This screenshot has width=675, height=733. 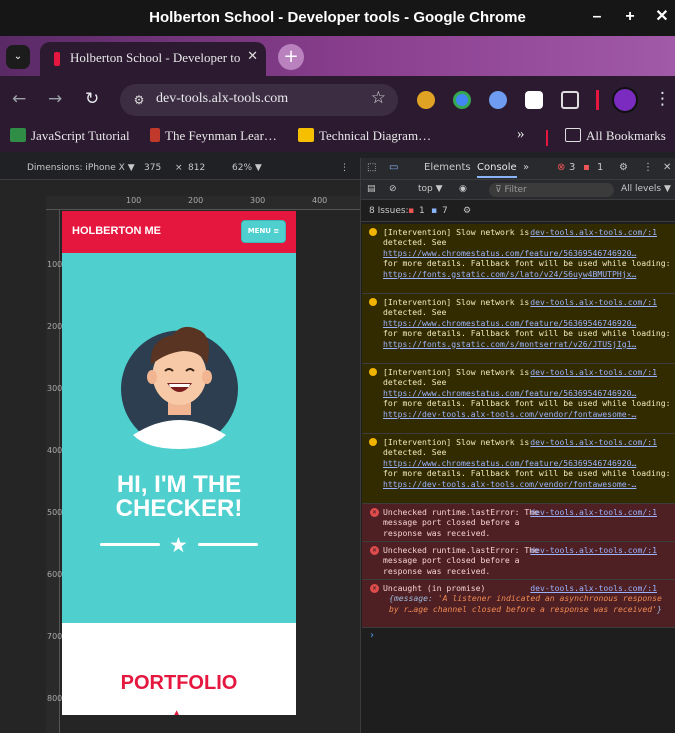 I want to click on new-tab-button: +, so click(x=291, y=57).